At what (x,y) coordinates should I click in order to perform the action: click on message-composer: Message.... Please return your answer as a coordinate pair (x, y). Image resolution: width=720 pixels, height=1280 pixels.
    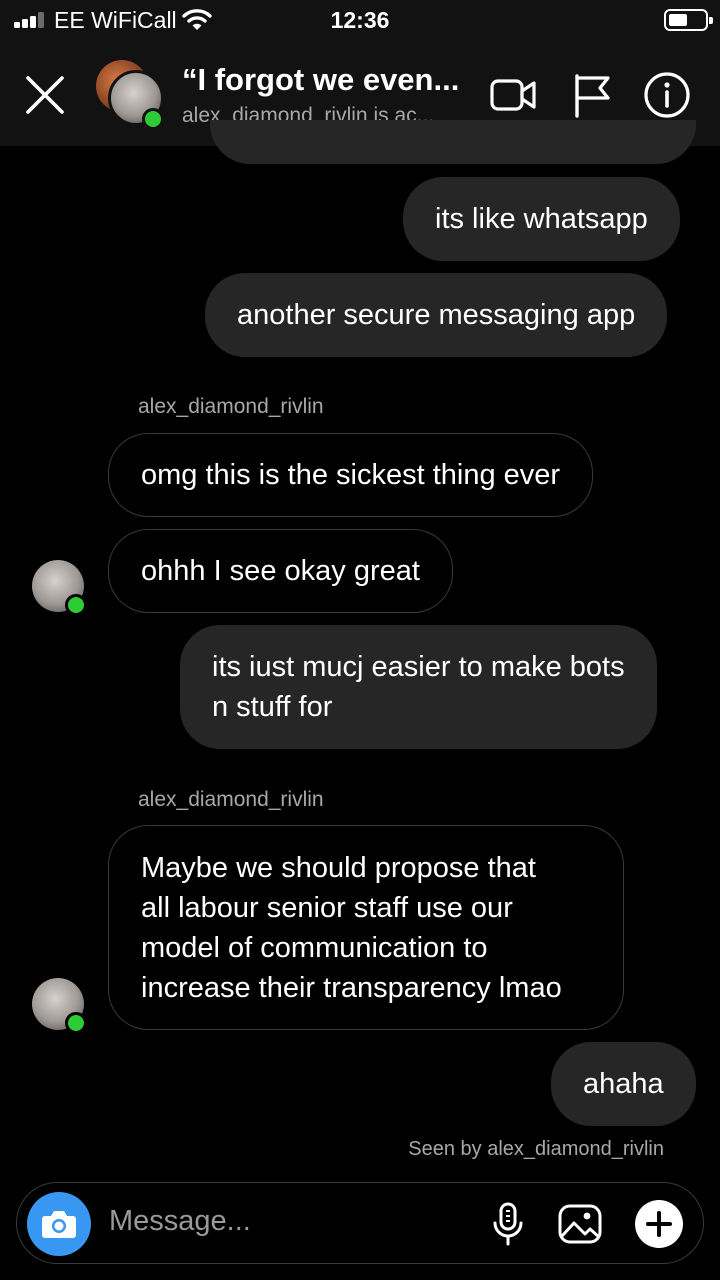
    Looking at the image, I should click on (360, 1223).